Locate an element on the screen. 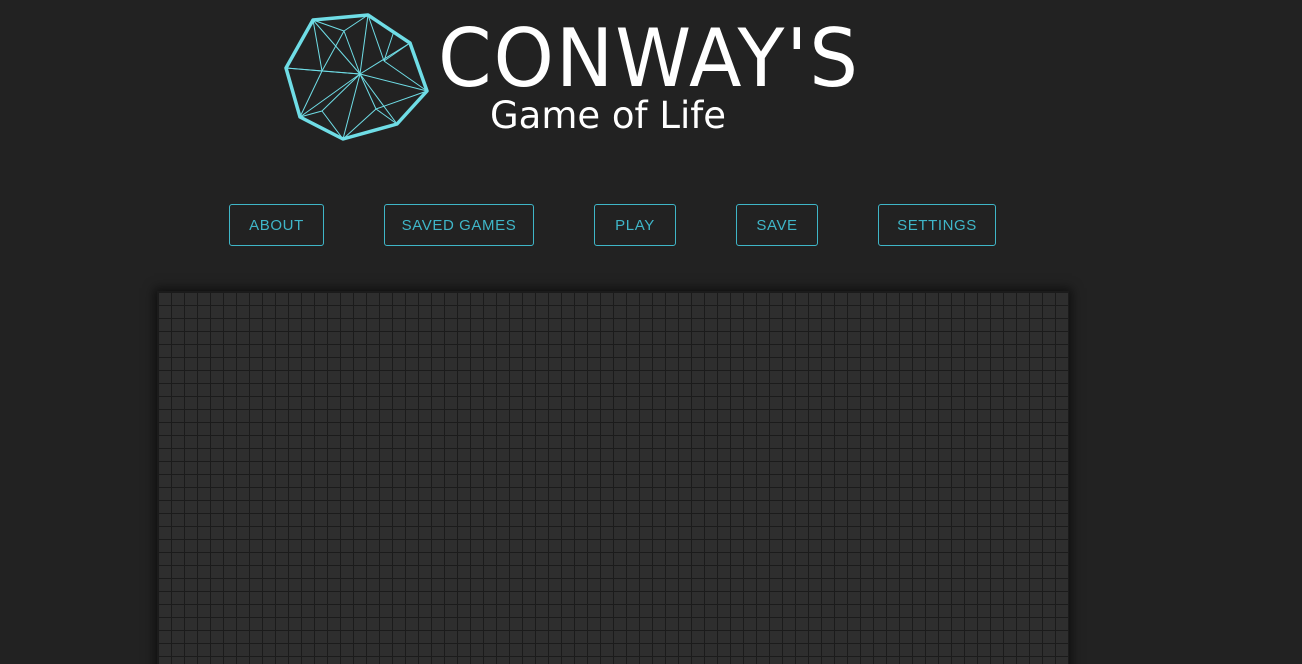 Image resolution: width=1302 pixels, height=664 pixels. save-button: SAVE is located at coordinates (777, 225).